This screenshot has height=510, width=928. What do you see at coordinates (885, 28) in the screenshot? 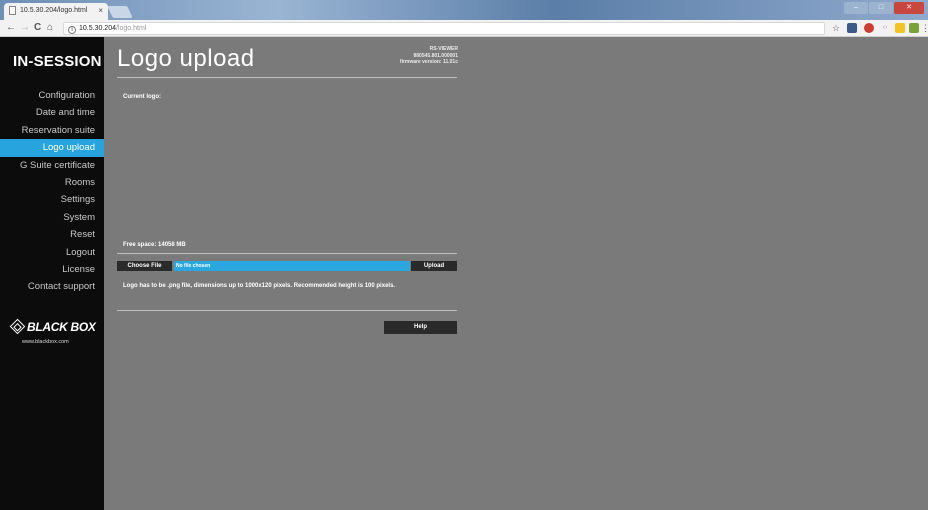
I see `code-icon: ‹›` at bounding box center [885, 28].